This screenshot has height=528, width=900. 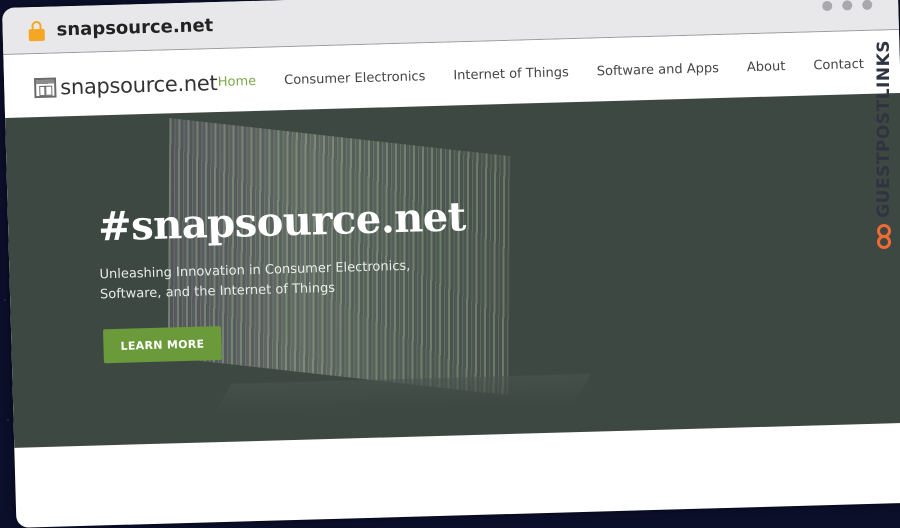 I want to click on guestpostlinks-watermark: GUESTPOSTLINKS, so click(x=884, y=155).